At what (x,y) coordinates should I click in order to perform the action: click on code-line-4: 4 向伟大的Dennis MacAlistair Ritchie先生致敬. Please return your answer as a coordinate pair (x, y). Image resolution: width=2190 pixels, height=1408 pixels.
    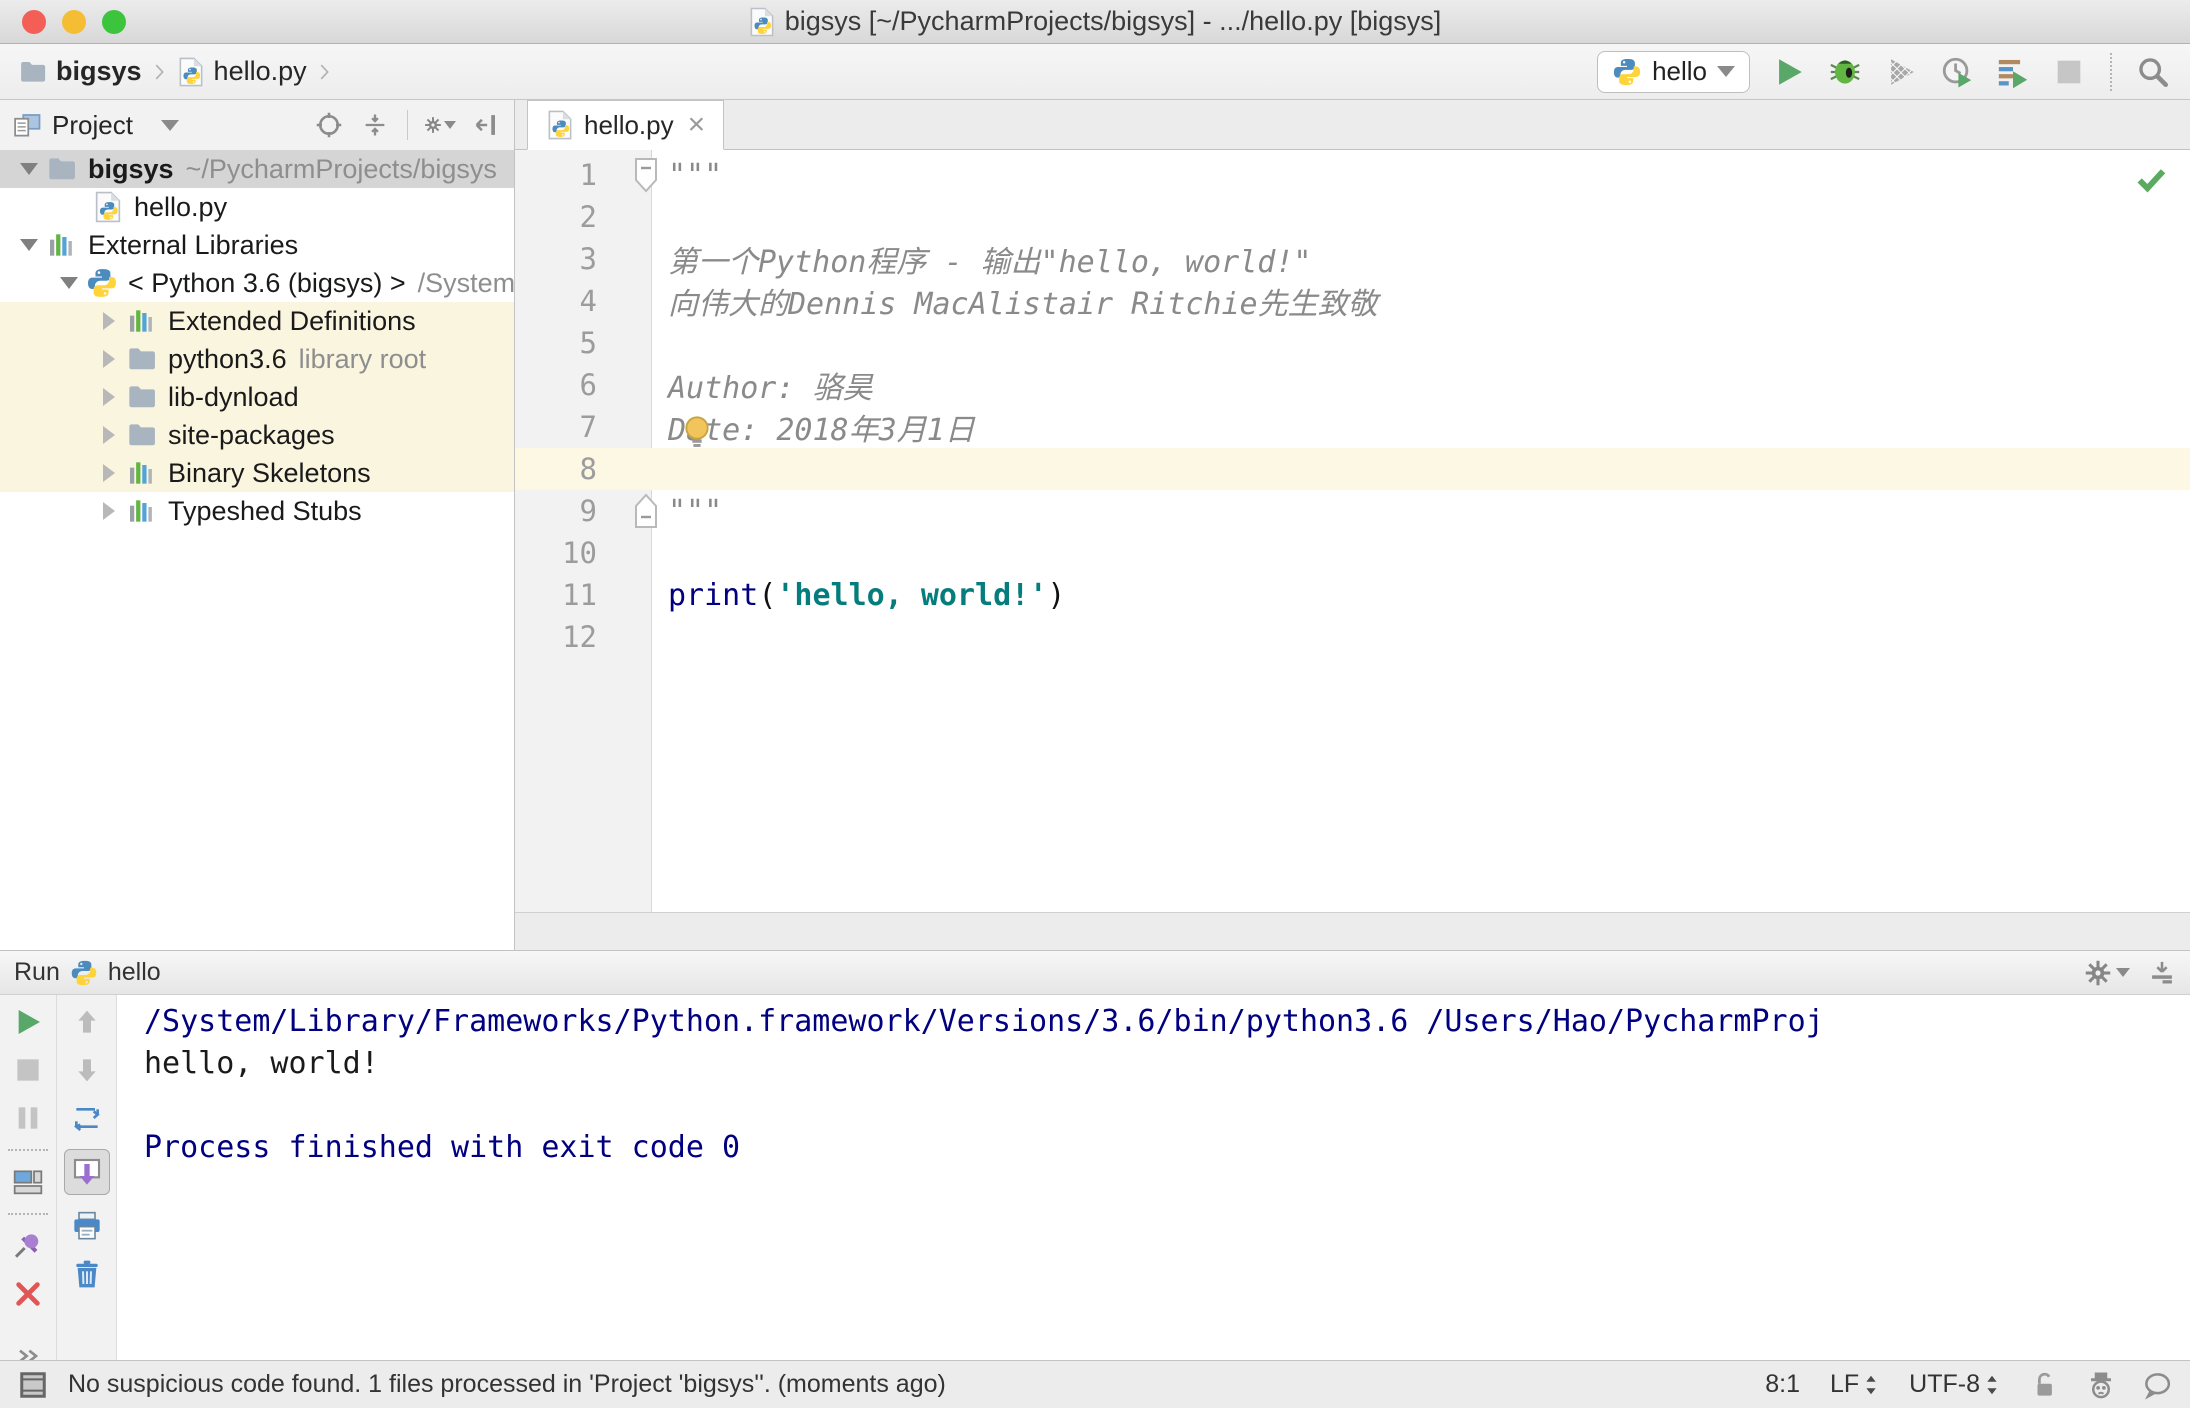
    Looking at the image, I should click on (1352, 301).